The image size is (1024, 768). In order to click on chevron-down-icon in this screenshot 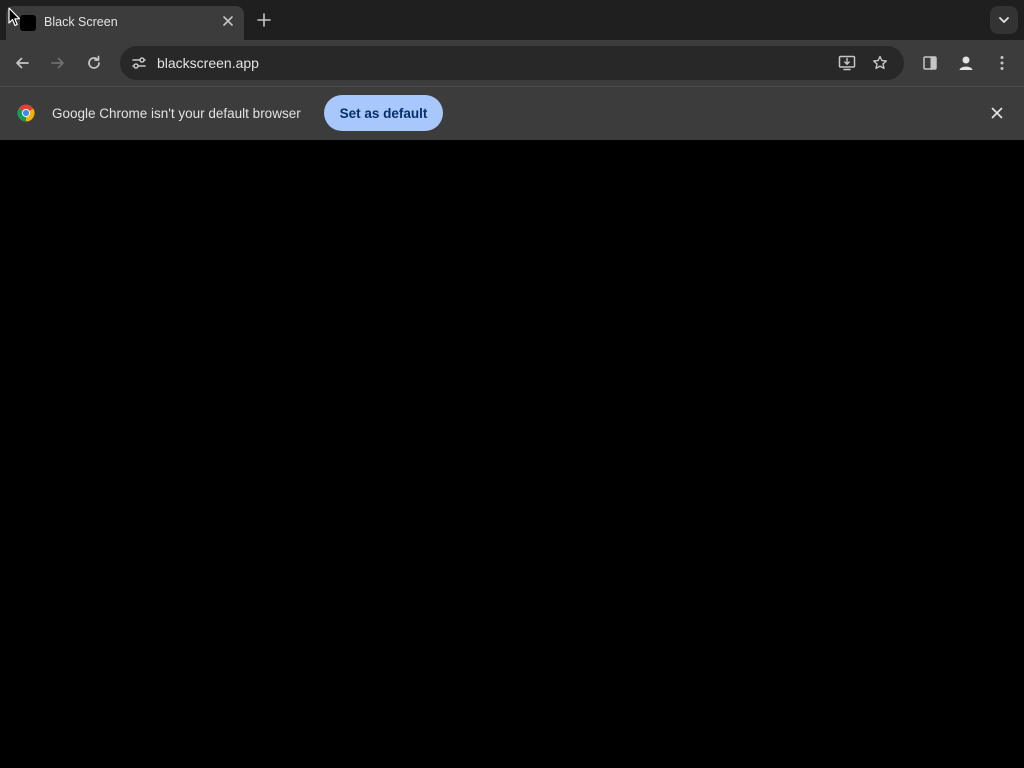, I will do `click(1004, 20)`.